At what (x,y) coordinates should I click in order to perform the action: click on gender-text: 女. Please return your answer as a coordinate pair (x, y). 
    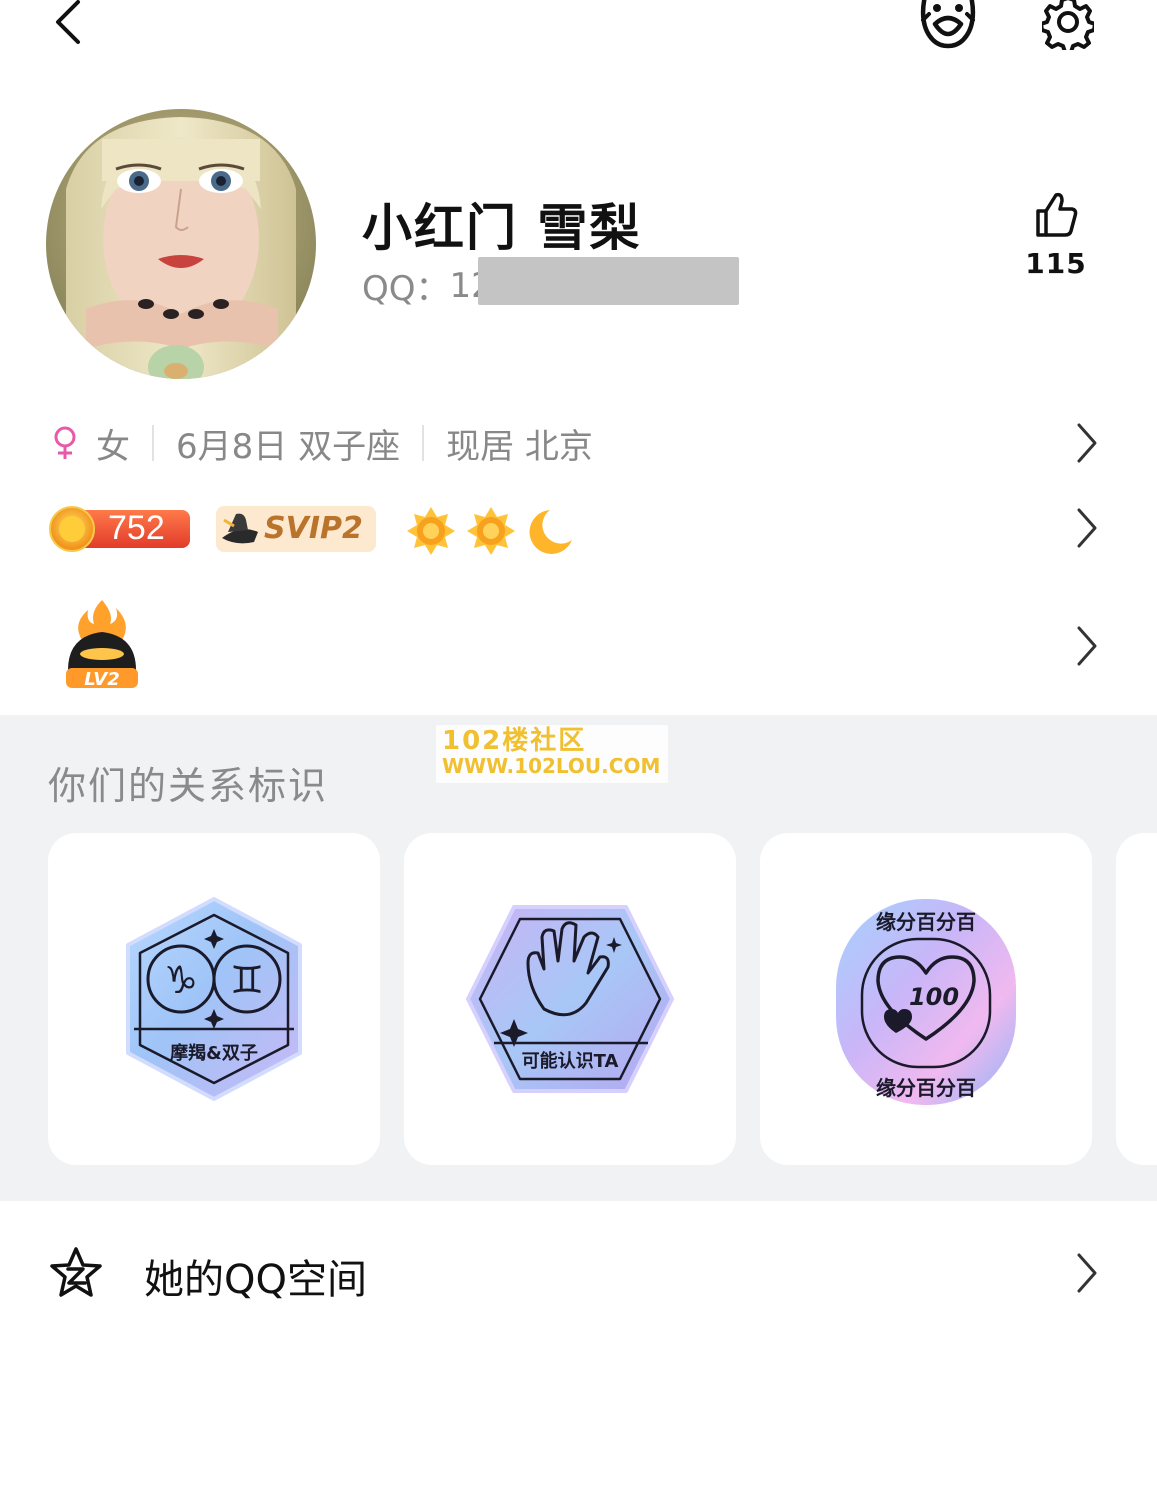
    Looking at the image, I should click on (113, 446).